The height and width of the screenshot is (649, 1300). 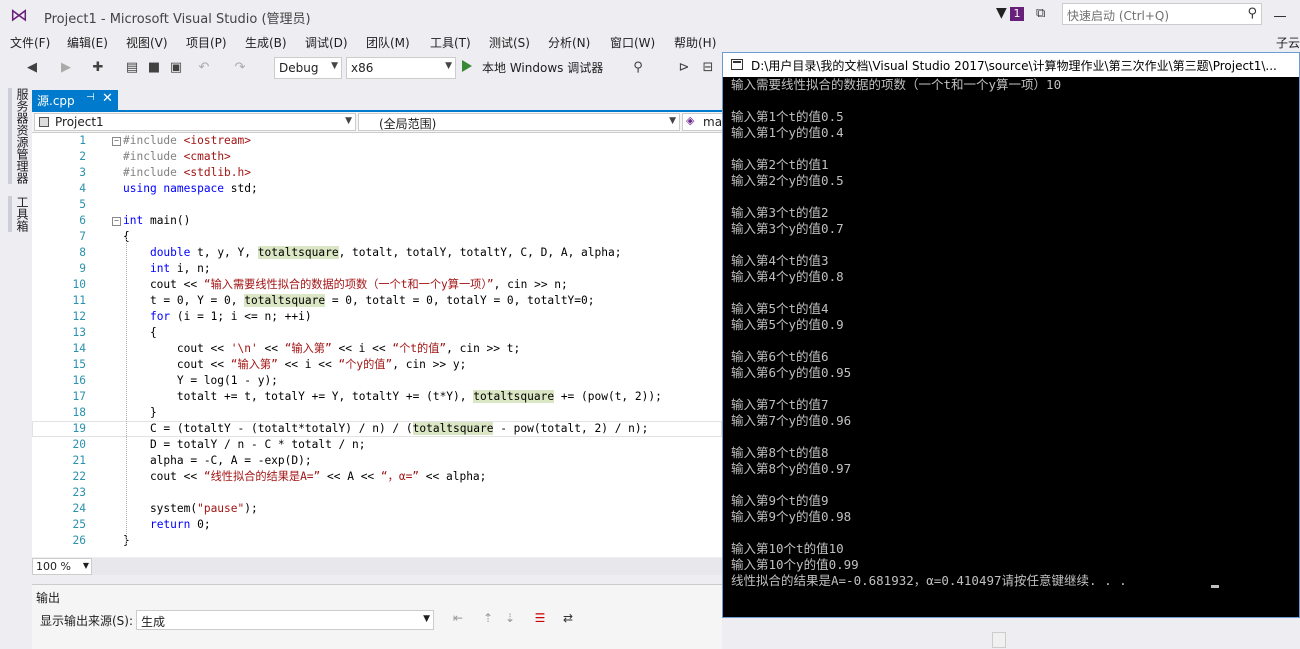 What do you see at coordinates (1162, 14) in the screenshot?
I see `quick-launch-input: 快速启动 (Ctrl+Q) ⚲` at bounding box center [1162, 14].